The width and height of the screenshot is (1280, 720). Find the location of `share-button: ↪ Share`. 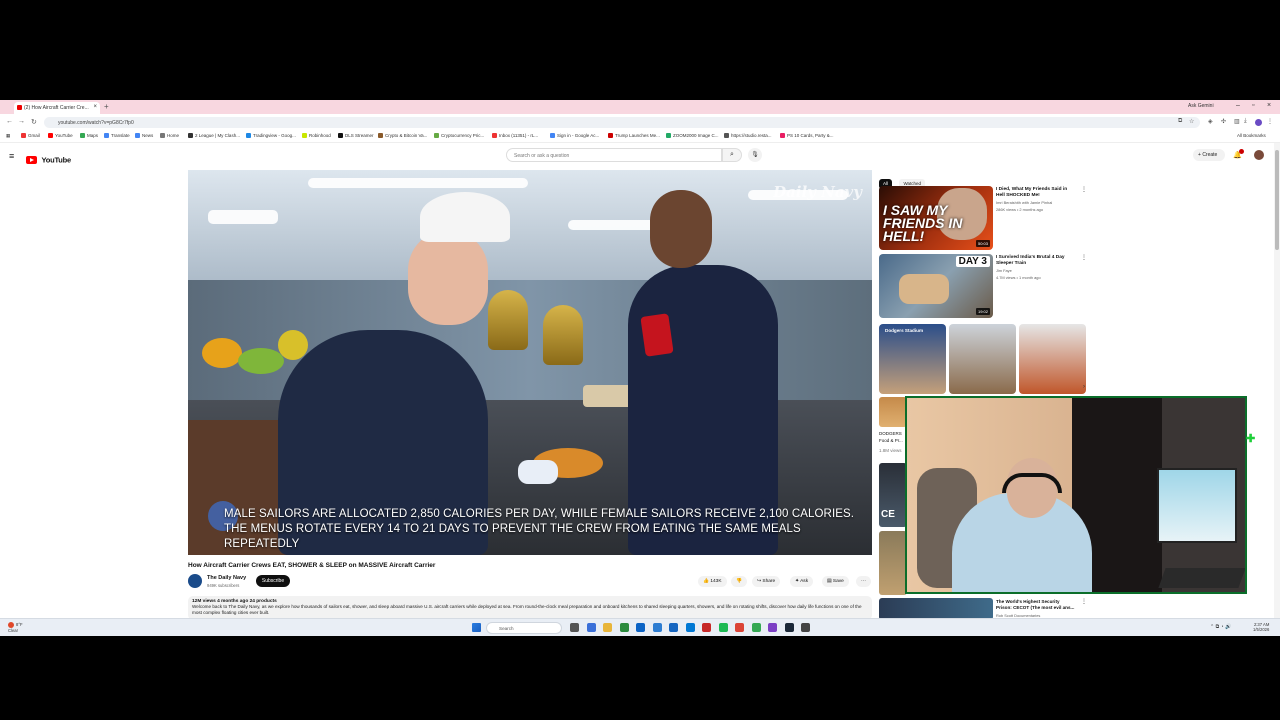

share-button: ↪ Share is located at coordinates (766, 581).